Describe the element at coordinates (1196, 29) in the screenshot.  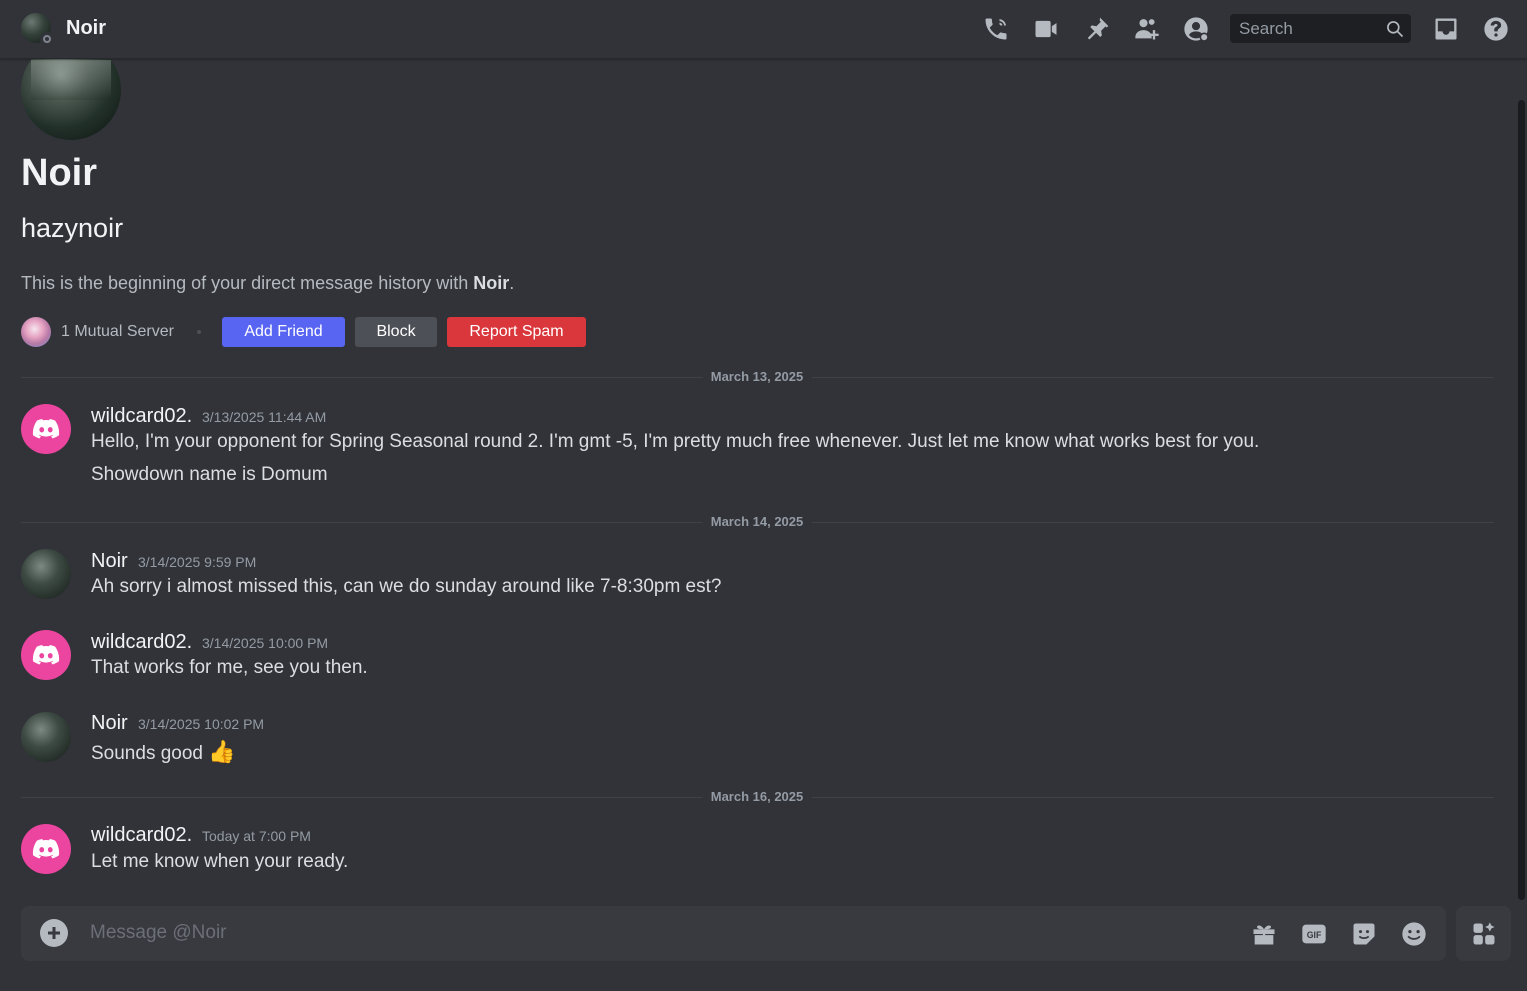
I see `user-profile-icon` at that location.